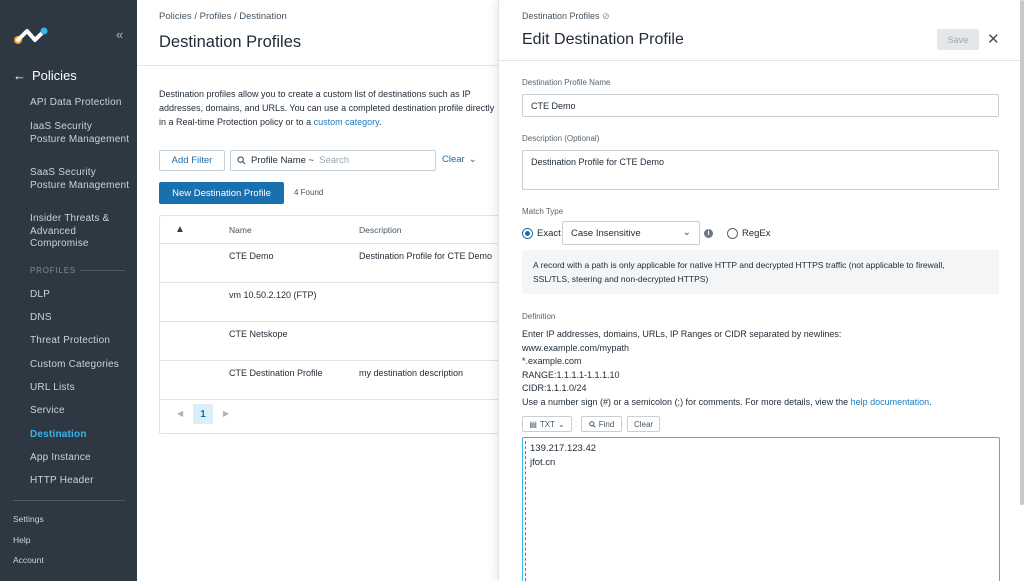 This screenshot has width=1024, height=581. What do you see at coordinates (80, 133) in the screenshot?
I see `sidebar-item-iaas-security: IaaS Security Posture Management` at bounding box center [80, 133].